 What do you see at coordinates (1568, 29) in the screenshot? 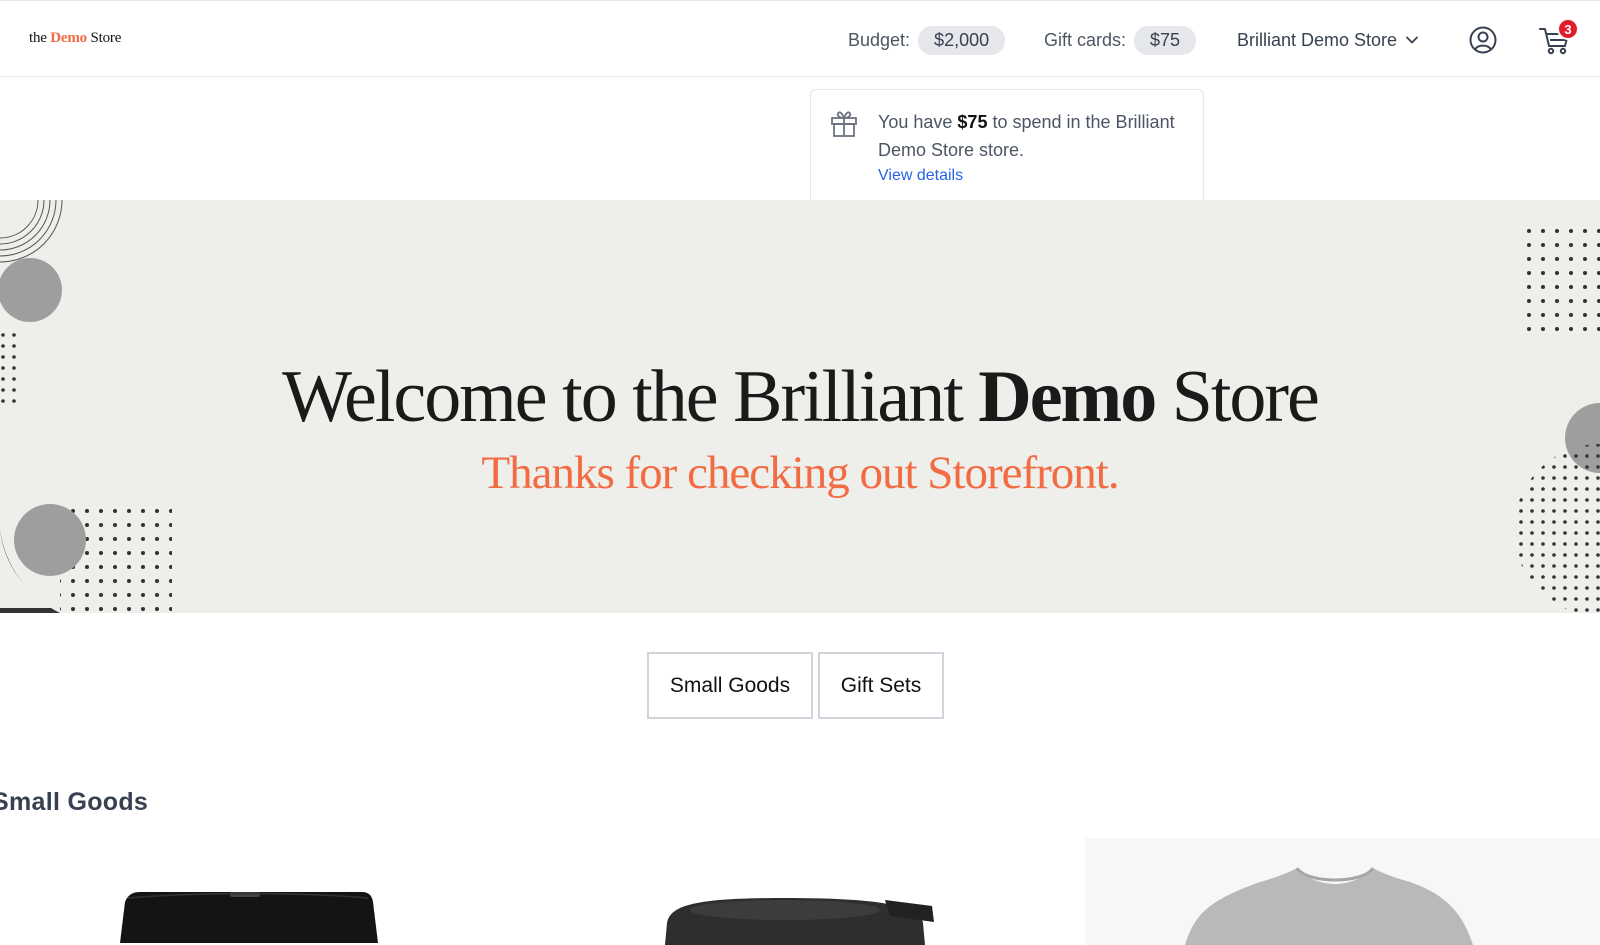
I see `cart-count-badge: 3` at bounding box center [1568, 29].